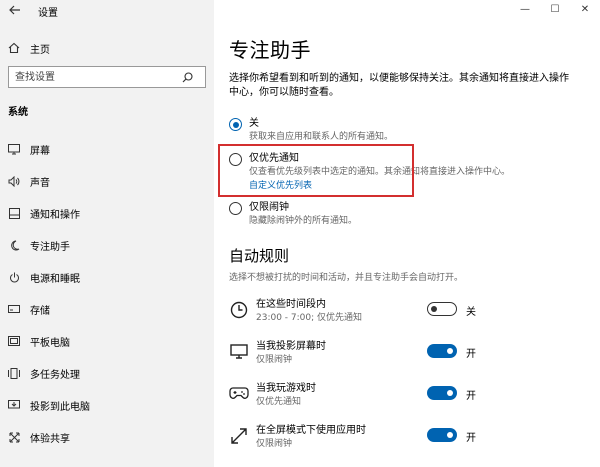 The height and width of the screenshot is (467, 600). What do you see at coordinates (107, 405) in the screenshot?
I see `sidebar-item-project: 投影到此电脑` at bounding box center [107, 405].